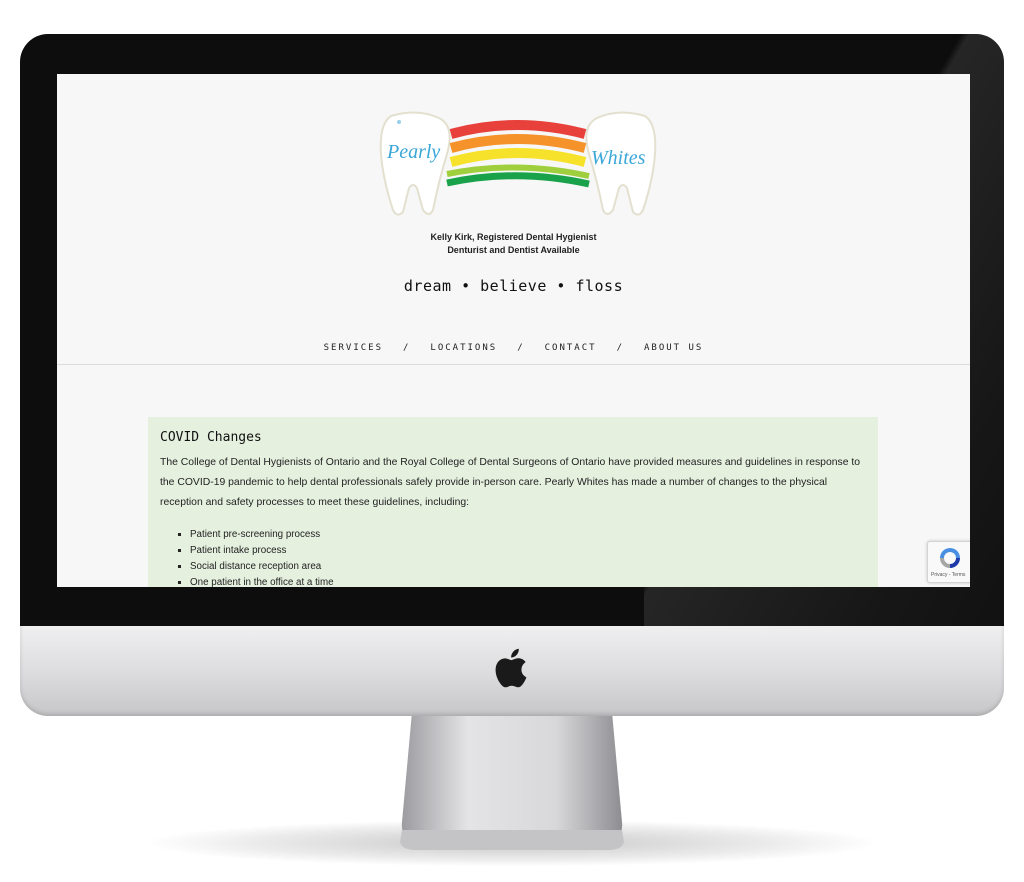  I want to click on nav-about-us: ABOUT US, so click(673, 348).